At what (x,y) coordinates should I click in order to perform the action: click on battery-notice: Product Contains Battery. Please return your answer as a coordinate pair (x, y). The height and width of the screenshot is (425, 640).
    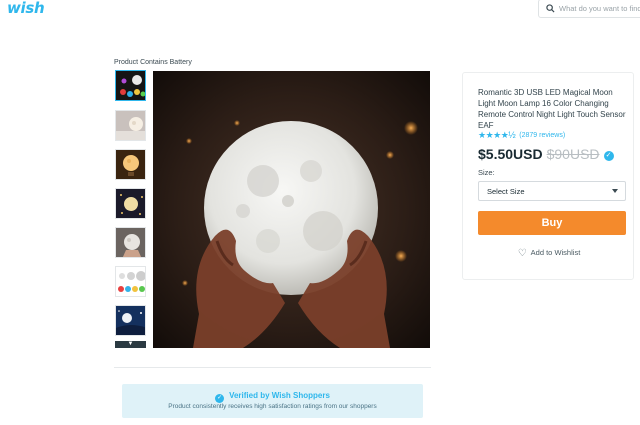
    Looking at the image, I should click on (153, 62).